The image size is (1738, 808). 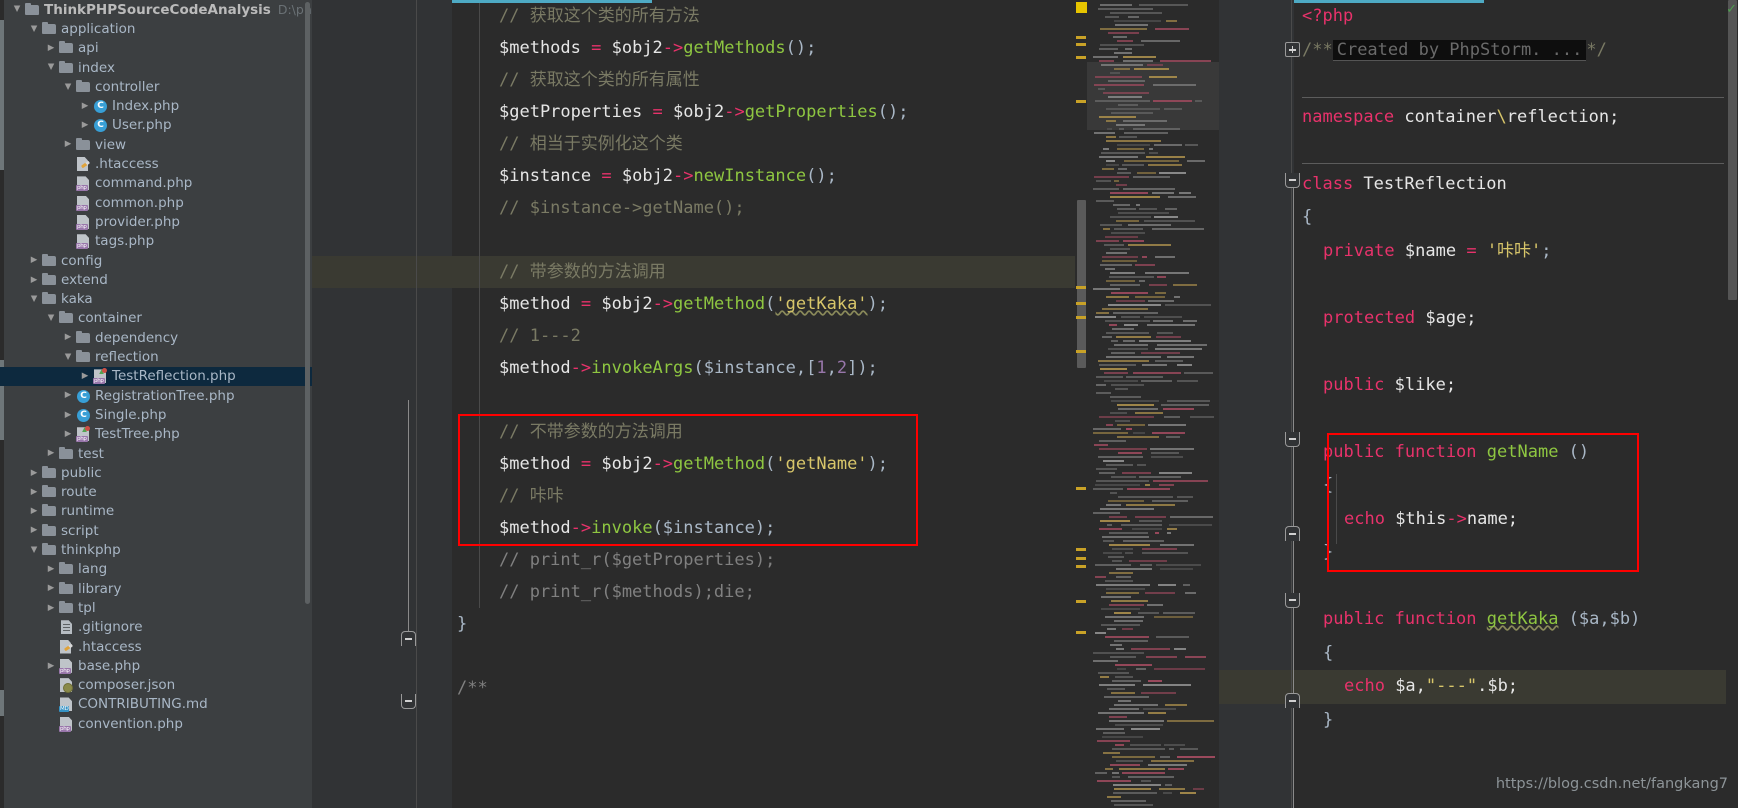 I want to click on code-line: $getProperties = $obj2->getProperties();, so click(x=703, y=112).